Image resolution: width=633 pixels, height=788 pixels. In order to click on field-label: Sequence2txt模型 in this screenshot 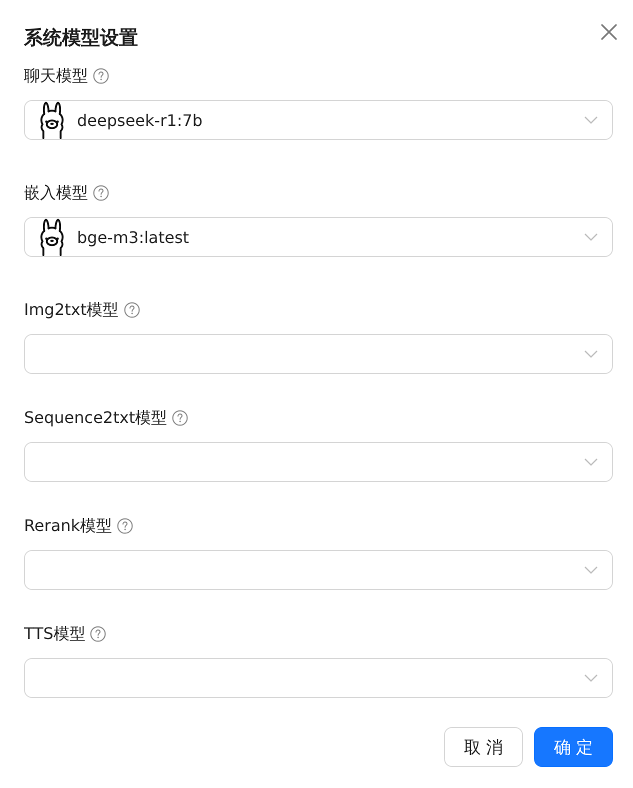, I will do `click(96, 418)`.